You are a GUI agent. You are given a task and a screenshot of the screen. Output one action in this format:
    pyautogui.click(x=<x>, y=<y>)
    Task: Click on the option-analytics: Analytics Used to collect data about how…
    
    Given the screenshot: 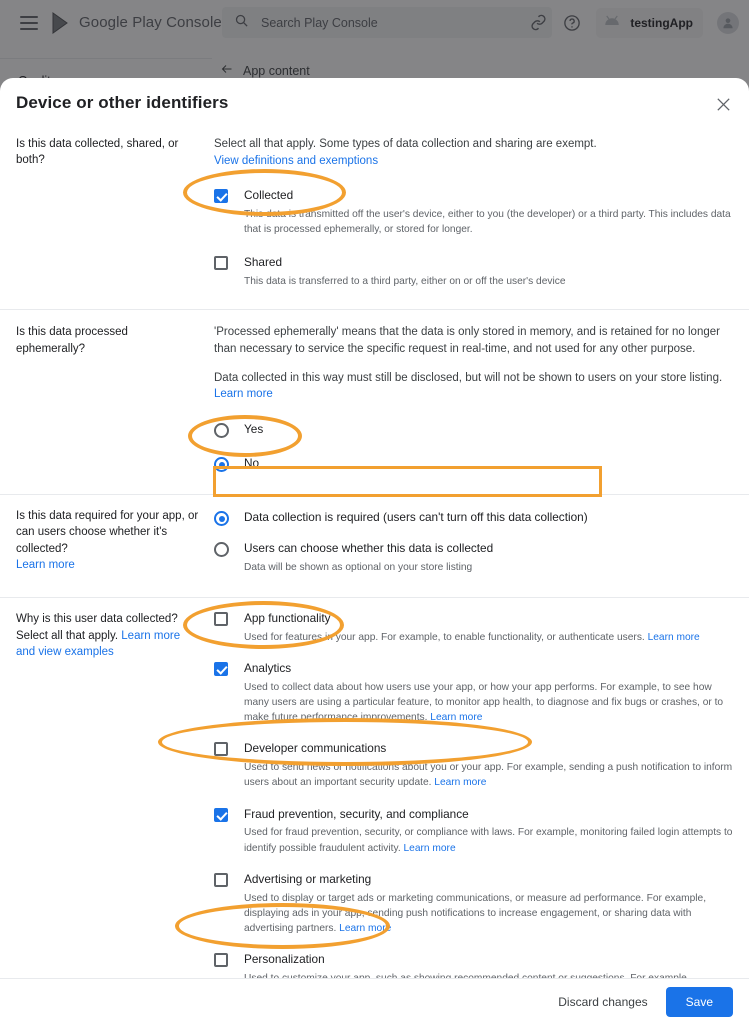 What is the action you would take?
    pyautogui.click(x=474, y=693)
    